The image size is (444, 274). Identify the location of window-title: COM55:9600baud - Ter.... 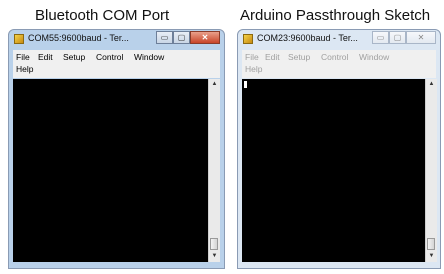
(78, 38).